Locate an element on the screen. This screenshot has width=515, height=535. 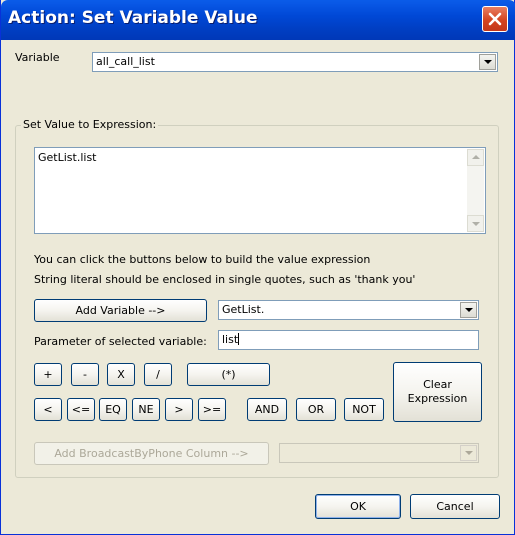
or-button: OR is located at coordinates (316, 409).